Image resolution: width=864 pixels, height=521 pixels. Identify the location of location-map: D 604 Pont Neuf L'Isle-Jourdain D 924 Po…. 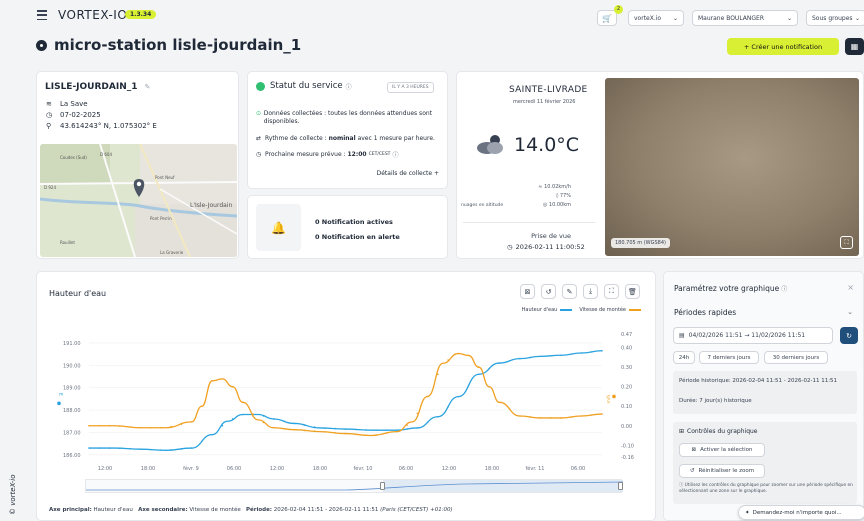
(138, 200).